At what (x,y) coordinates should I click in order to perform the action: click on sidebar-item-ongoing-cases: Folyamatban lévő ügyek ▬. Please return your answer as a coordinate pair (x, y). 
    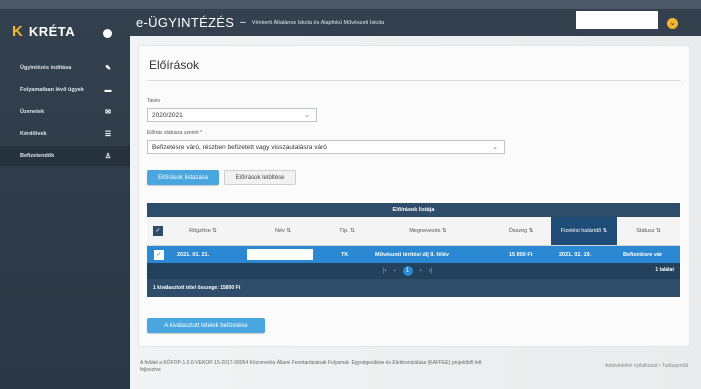
    Looking at the image, I should click on (65, 90).